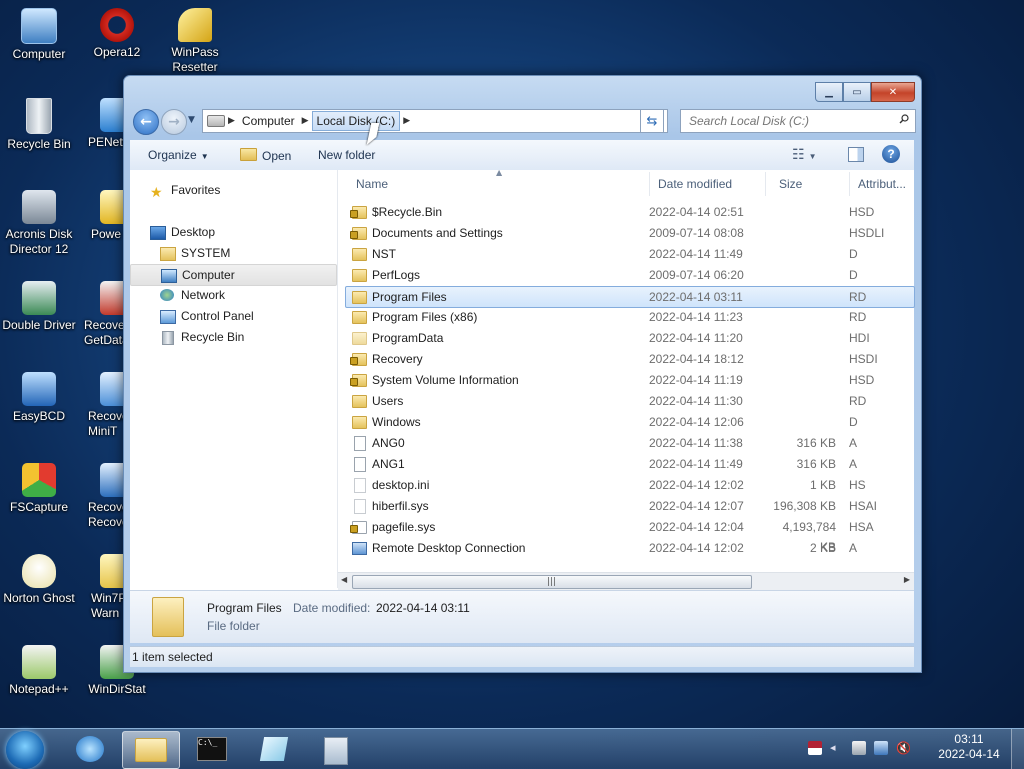  I want to click on nav-item-control-panel: Control Panel, so click(232, 316).